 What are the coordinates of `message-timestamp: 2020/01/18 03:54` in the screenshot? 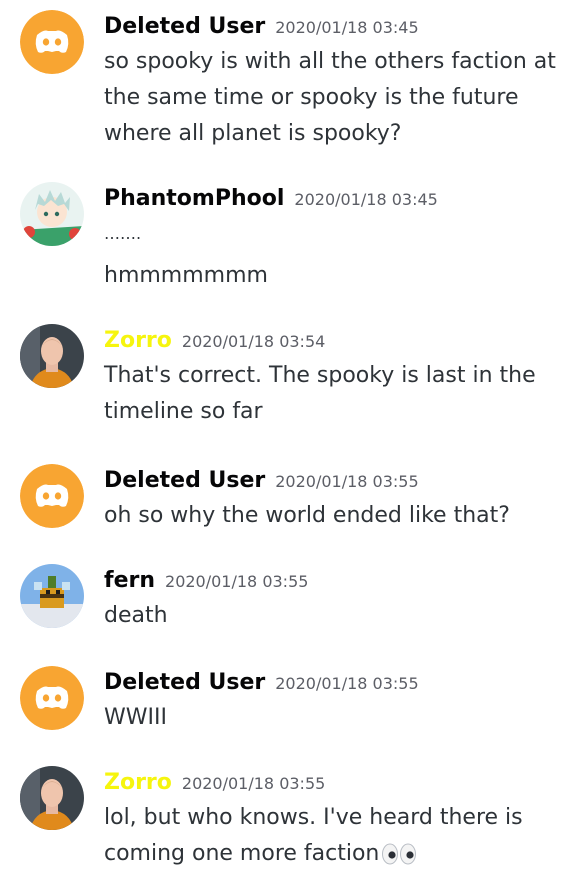 It's located at (253, 341).